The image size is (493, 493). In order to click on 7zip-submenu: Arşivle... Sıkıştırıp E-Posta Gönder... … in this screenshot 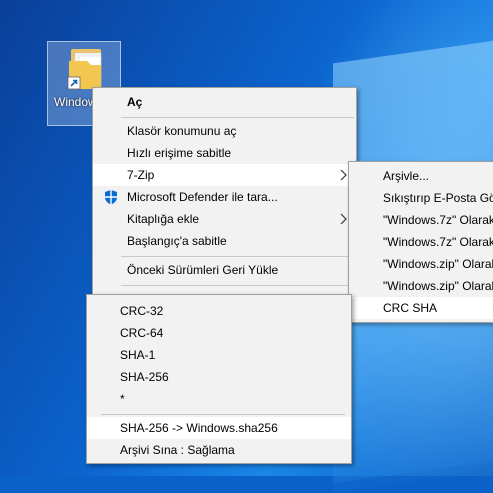, I will do `click(420, 242)`.